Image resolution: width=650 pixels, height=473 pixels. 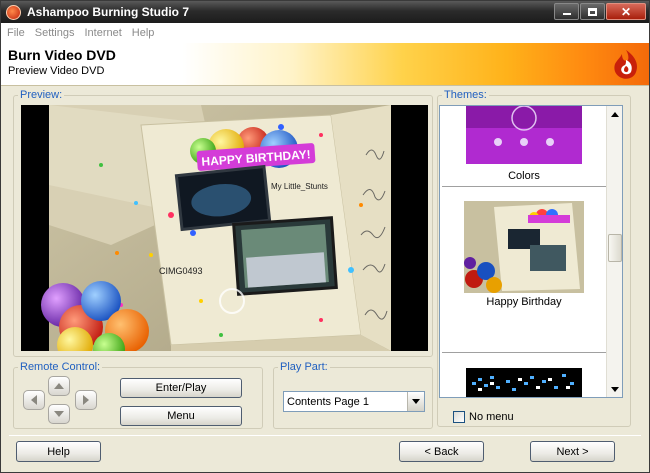 What do you see at coordinates (325, 12) in the screenshot?
I see `title-bar: Ashampoo Burning Studio 7 ✕` at bounding box center [325, 12].